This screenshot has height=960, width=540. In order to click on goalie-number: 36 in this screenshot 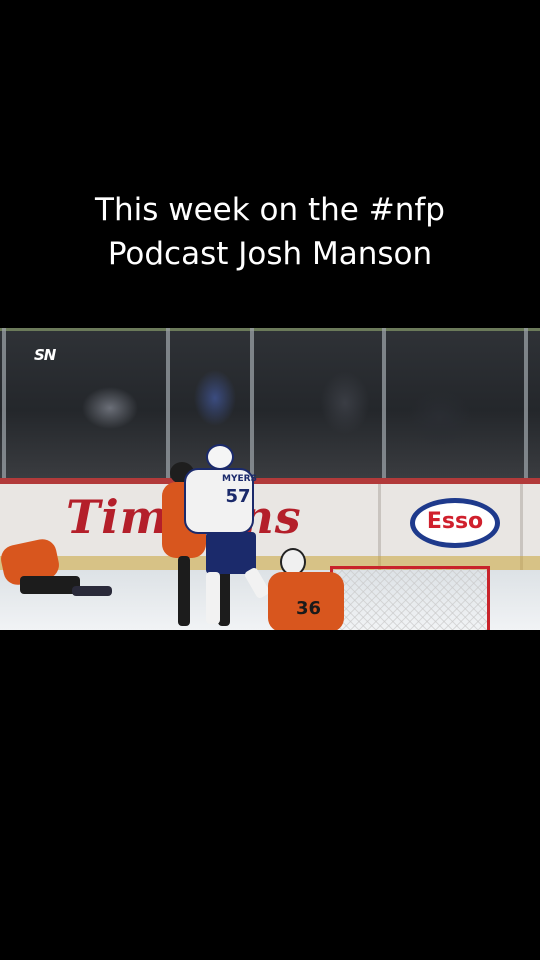, I will do `click(309, 608)`.